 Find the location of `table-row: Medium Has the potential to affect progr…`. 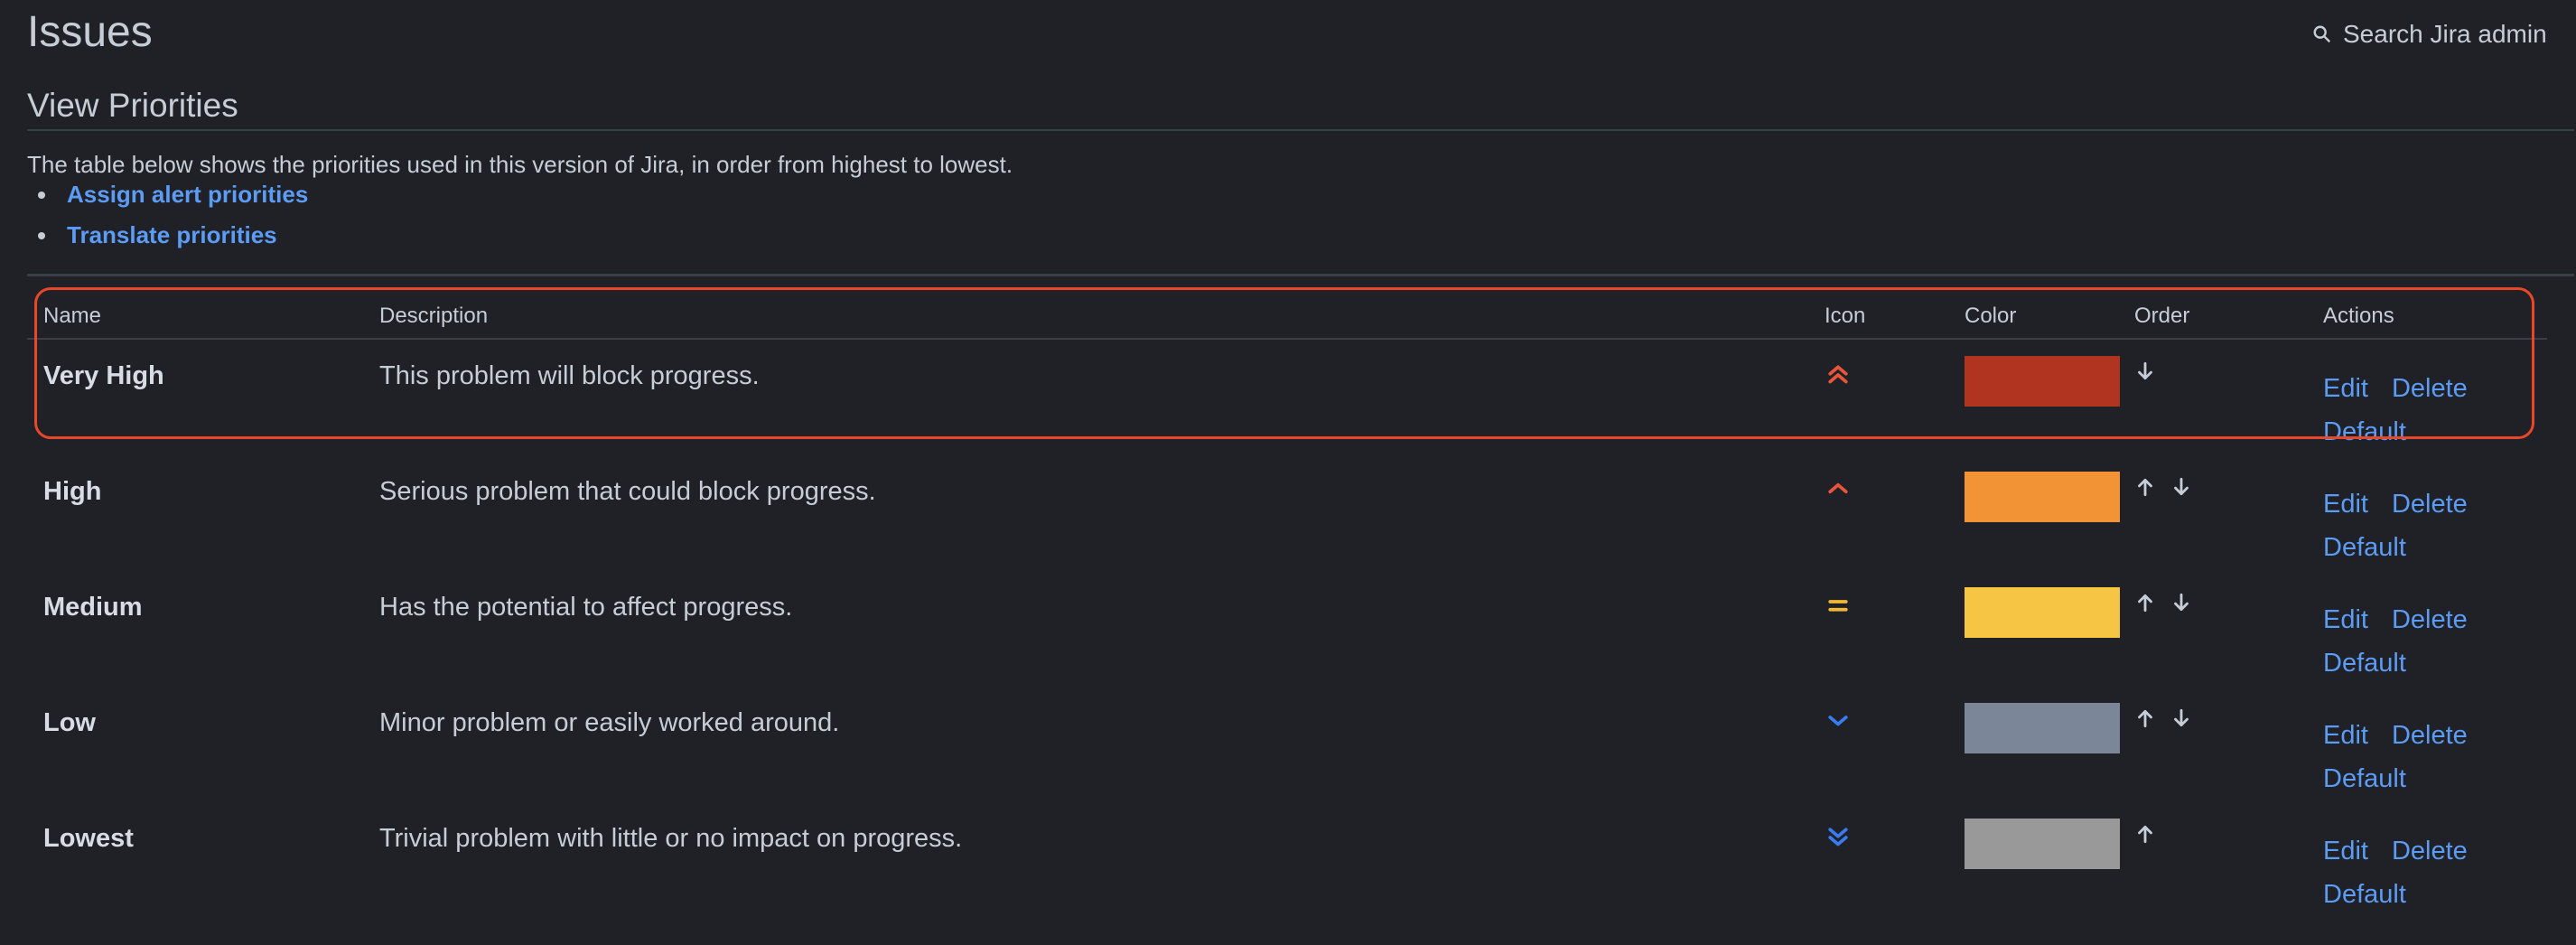

table-row: Medium Has the potential to affect progr… is located at coordinates (1287, 629).